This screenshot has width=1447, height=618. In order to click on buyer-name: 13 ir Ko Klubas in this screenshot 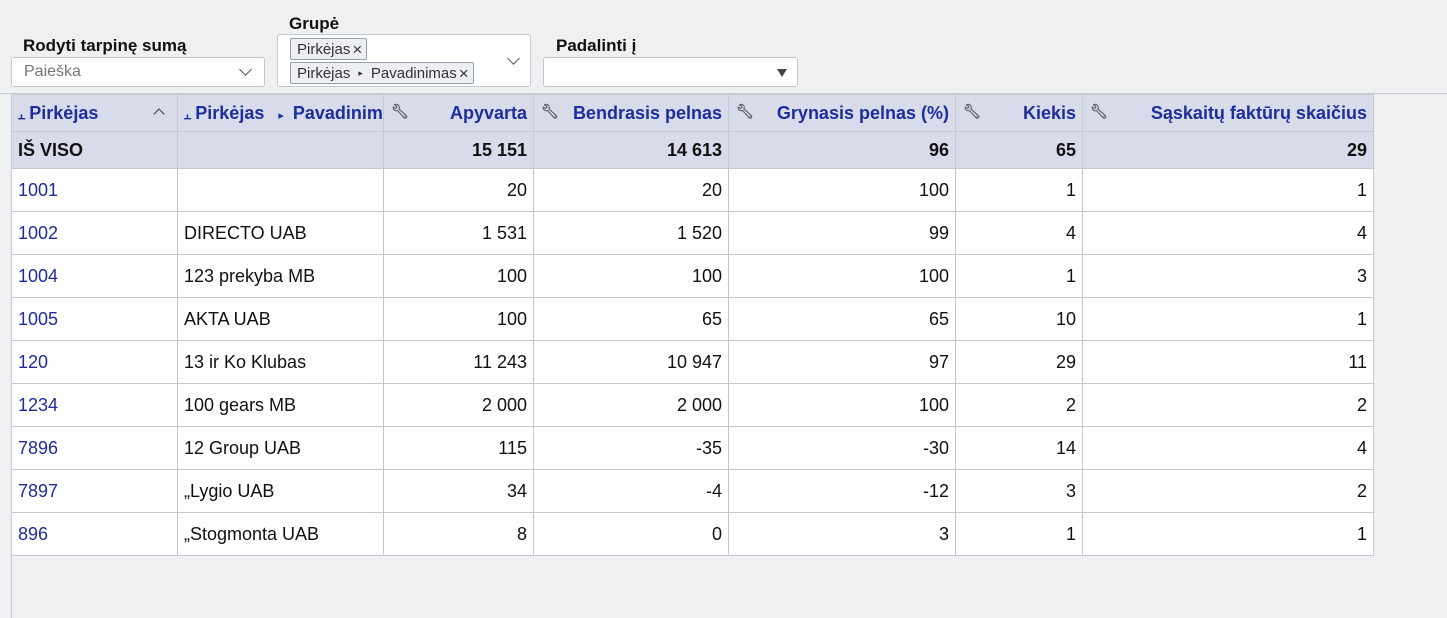, I will do `click(280, 362)`.